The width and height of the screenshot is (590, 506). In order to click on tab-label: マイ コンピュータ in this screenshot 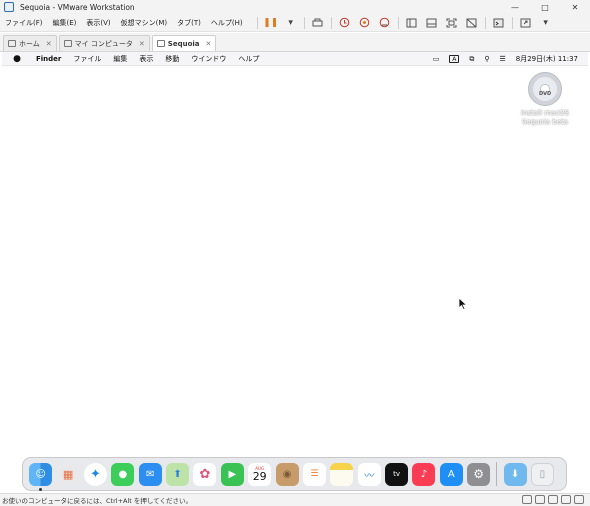, I will do `click(103, 43)`.